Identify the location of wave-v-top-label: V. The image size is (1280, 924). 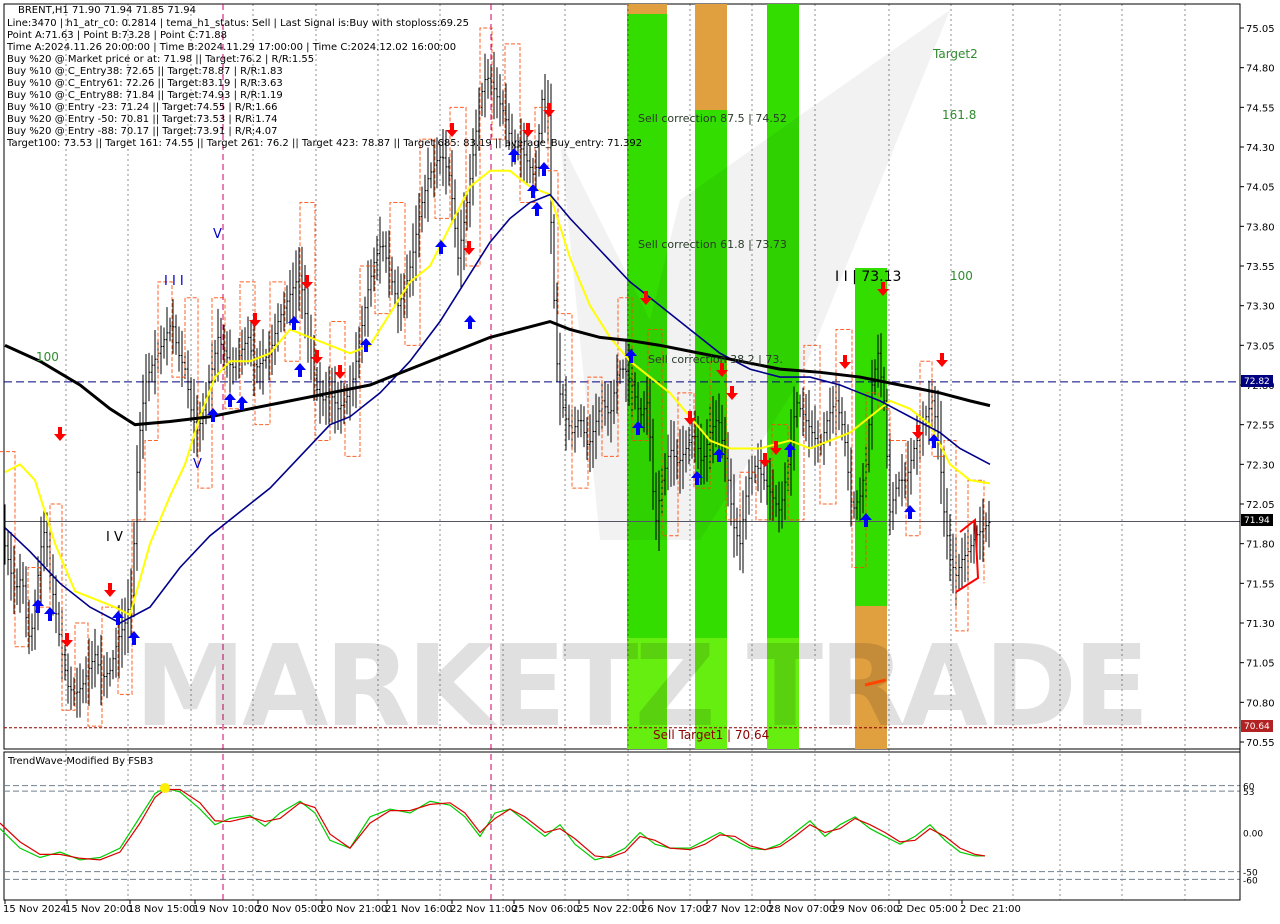
(217, 234).